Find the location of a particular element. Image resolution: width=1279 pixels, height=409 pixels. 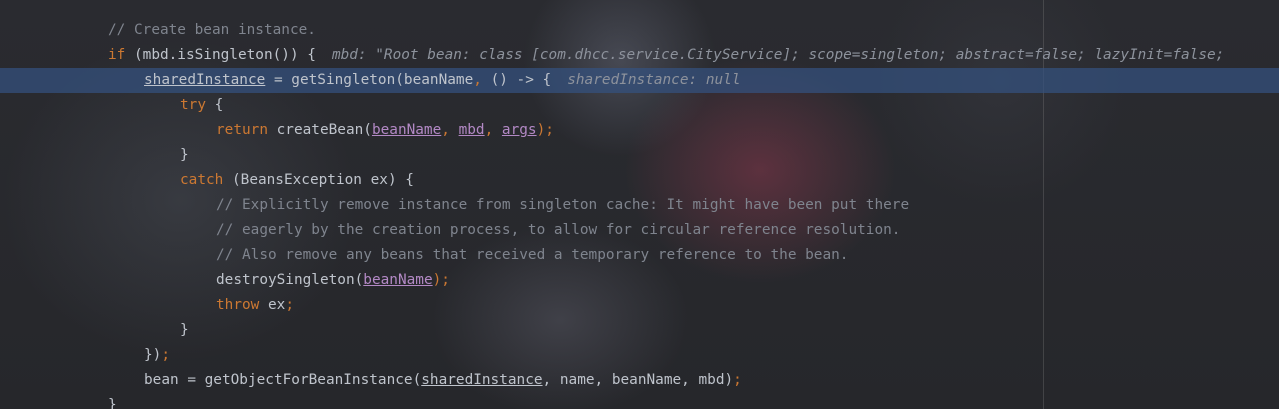

code-text: , name, beanName, mbd) is located at coordinates (638, 380).